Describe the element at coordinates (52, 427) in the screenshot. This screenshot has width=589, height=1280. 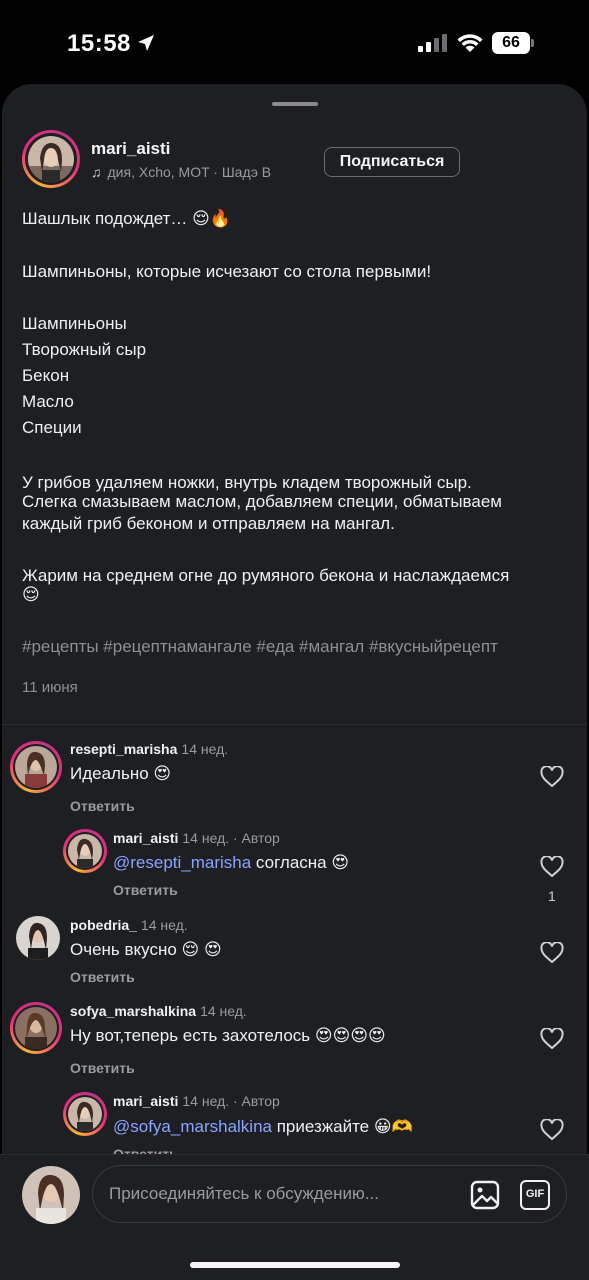
I see `ingredient-item: Специи` at that location.